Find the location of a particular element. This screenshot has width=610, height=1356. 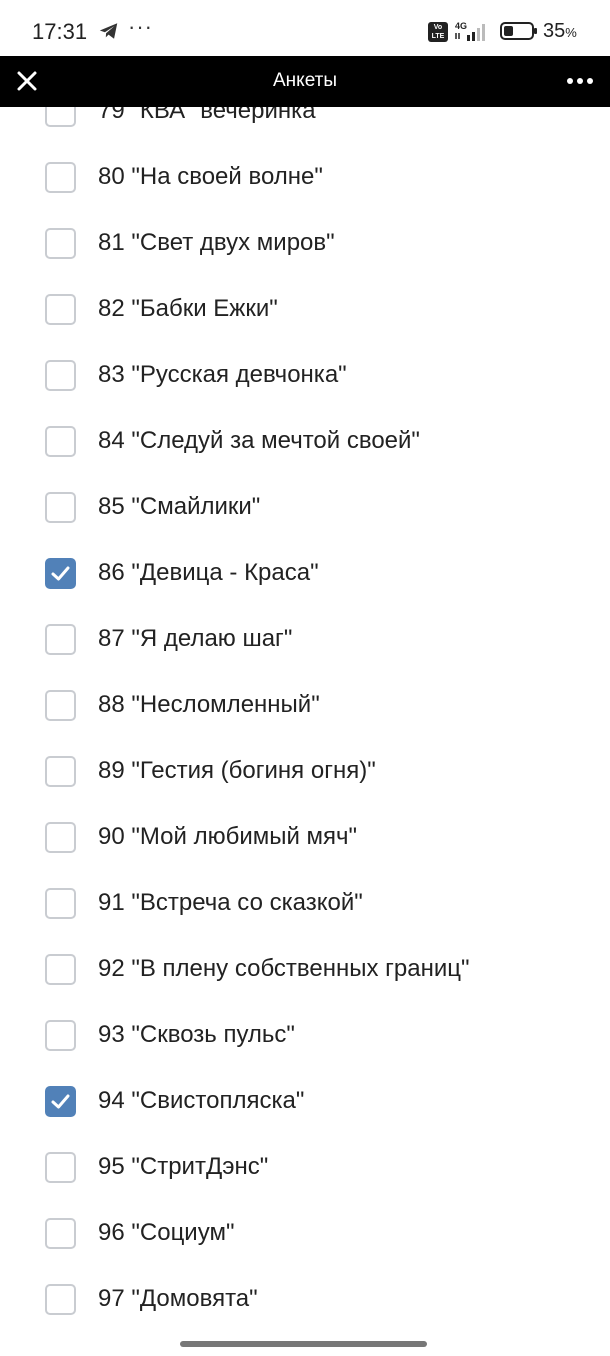

app-header: Анкеты is located at coordinates (305, 81).